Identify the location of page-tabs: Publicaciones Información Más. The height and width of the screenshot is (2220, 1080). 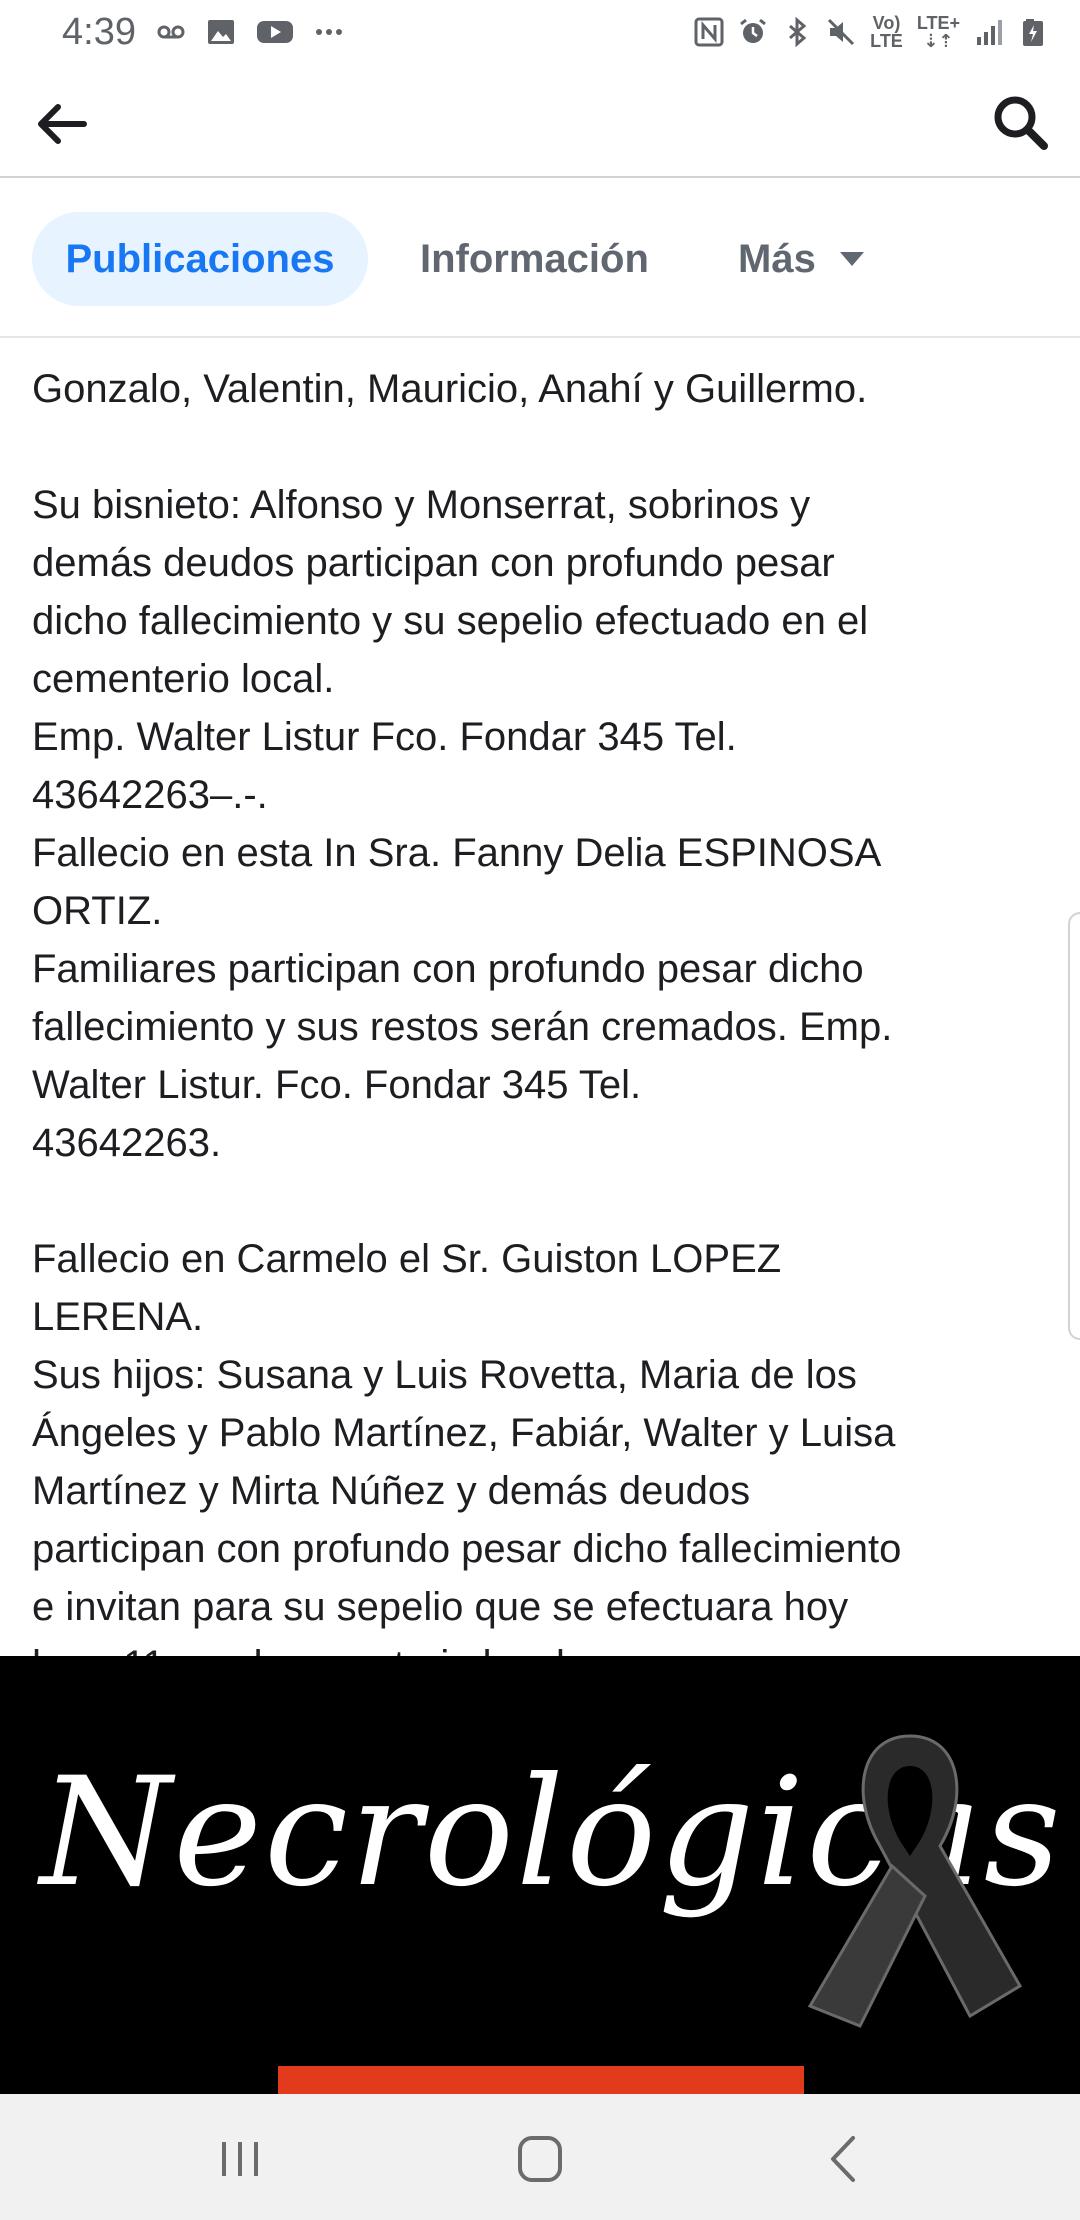
(540, 258).